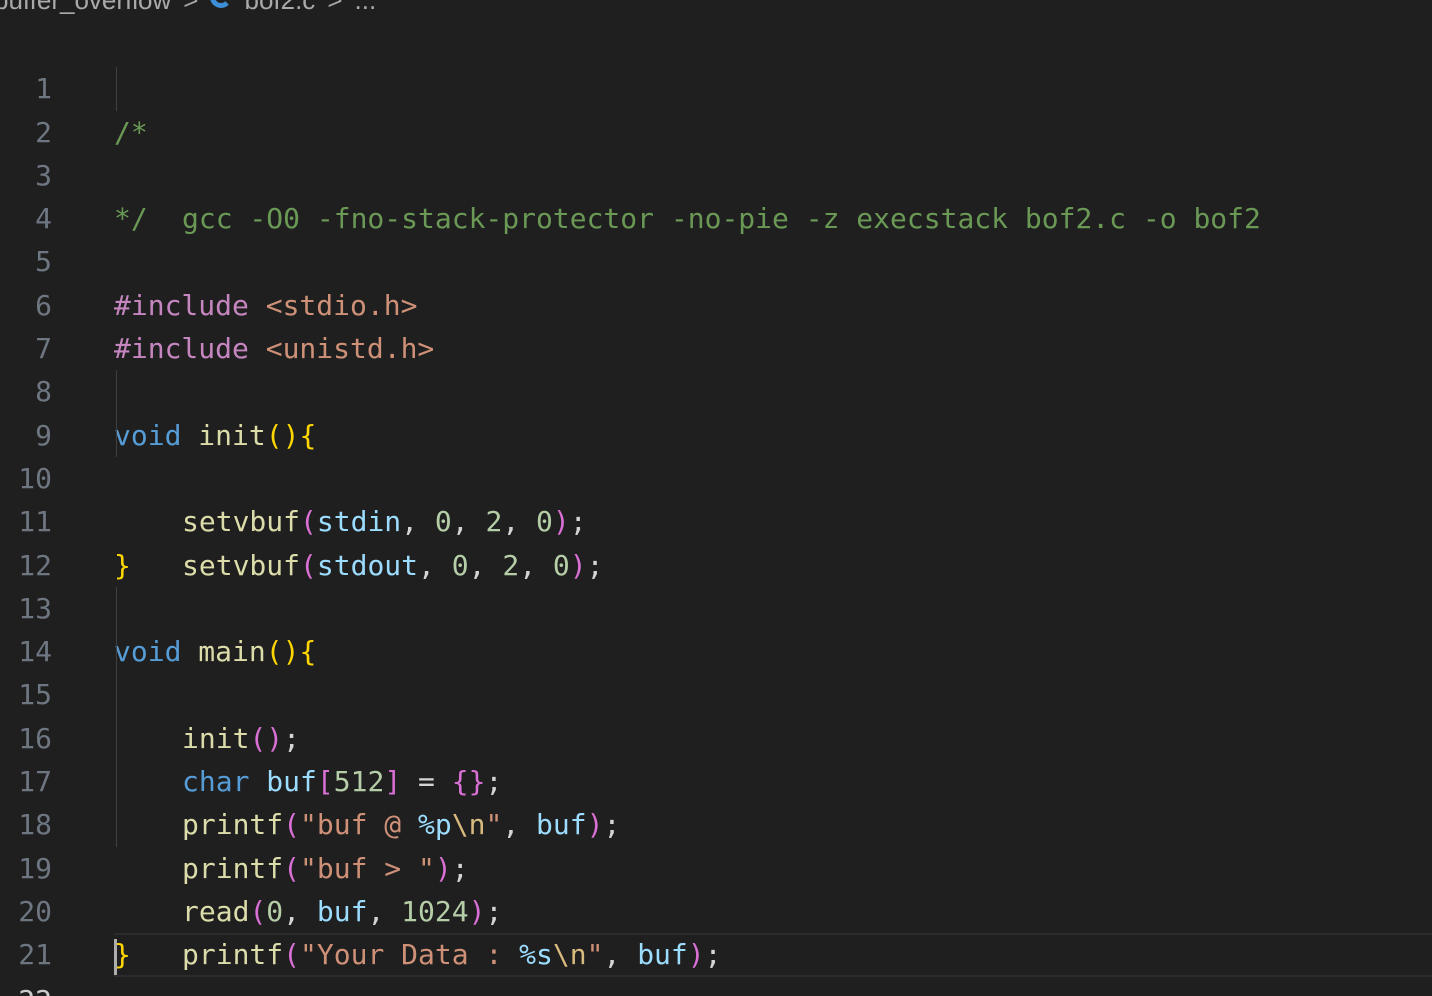 The width and height of the screenshot is (1432, 996). I want to click on line-number: 22, so click(26, 987).